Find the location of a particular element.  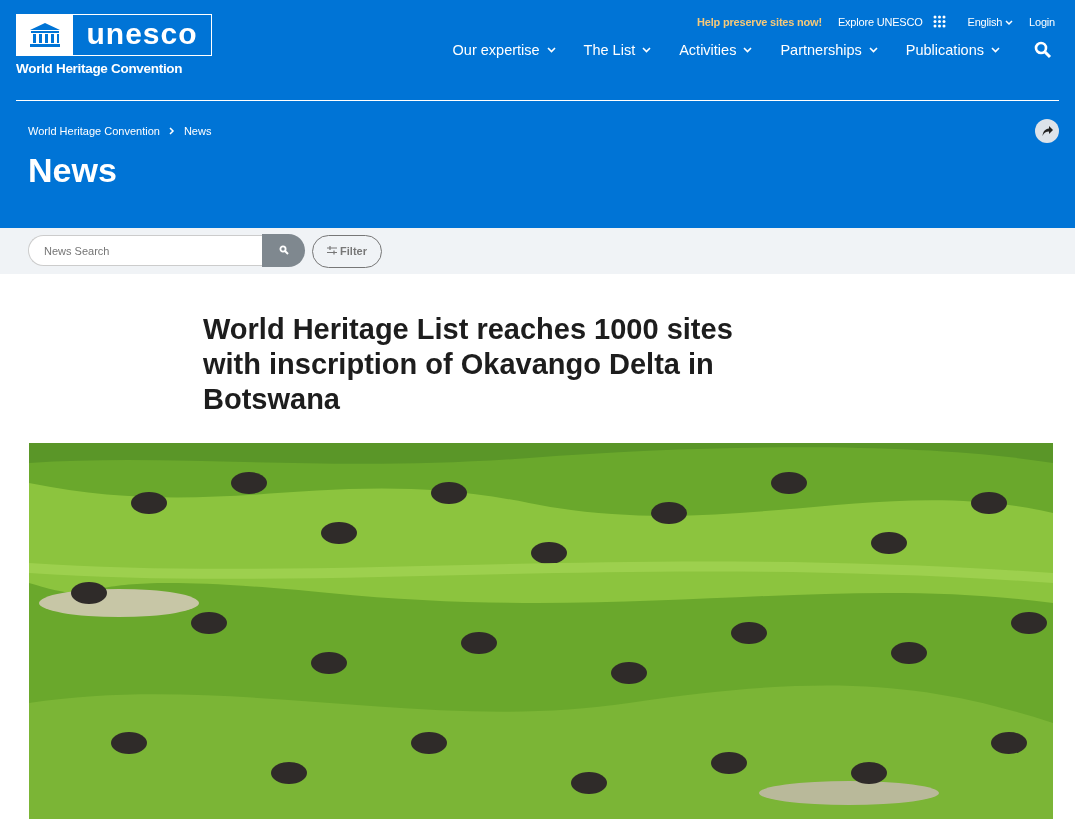

nav-menu-item: Our expertise is located at coordinates (504, 50).